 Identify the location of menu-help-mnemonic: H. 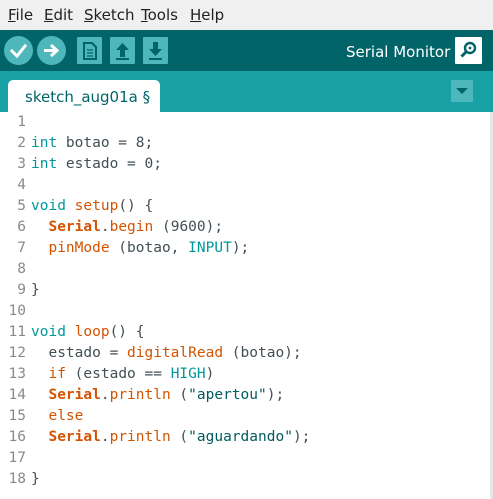
(196, 15).